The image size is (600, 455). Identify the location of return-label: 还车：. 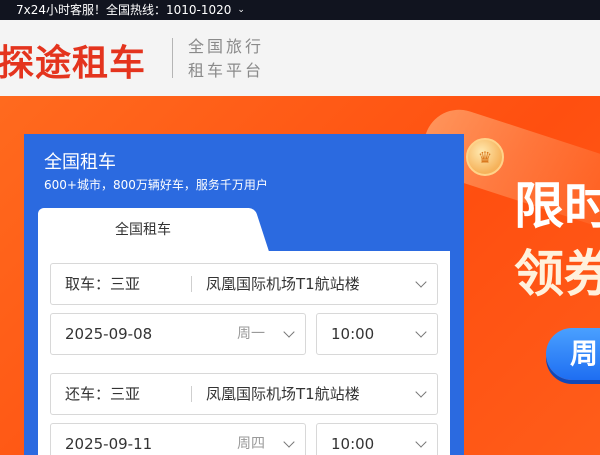
(88, 394).